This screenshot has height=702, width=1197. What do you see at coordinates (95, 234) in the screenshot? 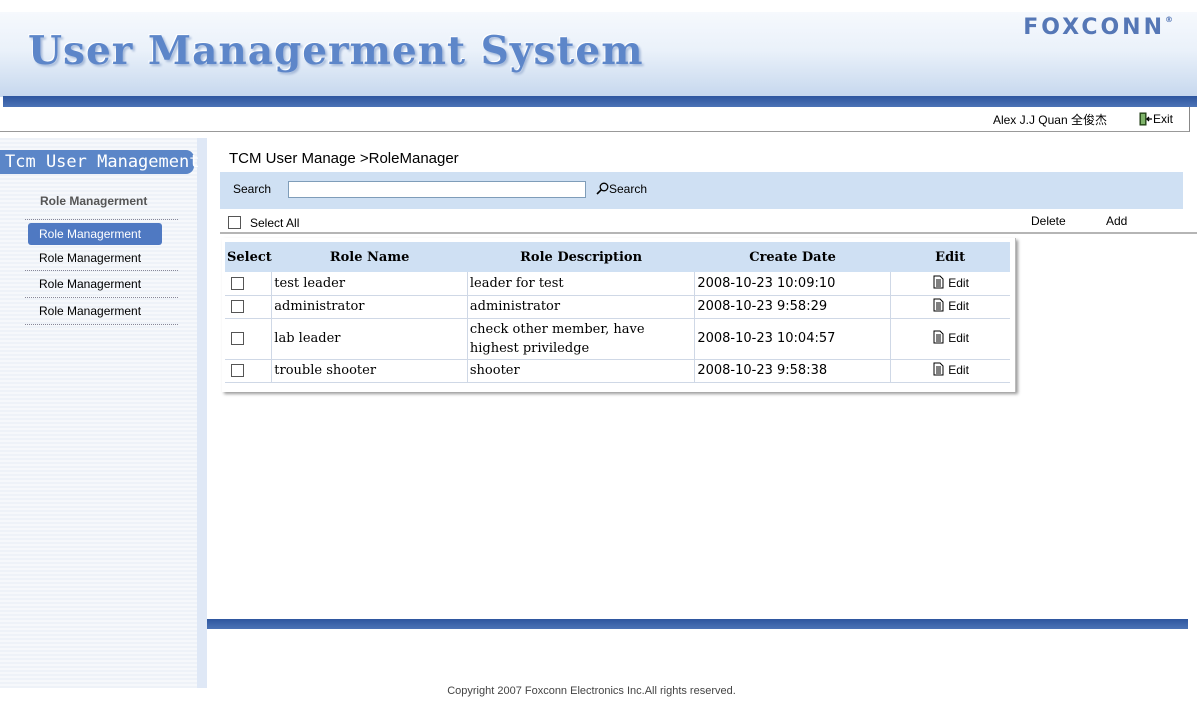
I see `sidebar-item-role-management-1: Role Managerment` at bounding box center [95, 234].